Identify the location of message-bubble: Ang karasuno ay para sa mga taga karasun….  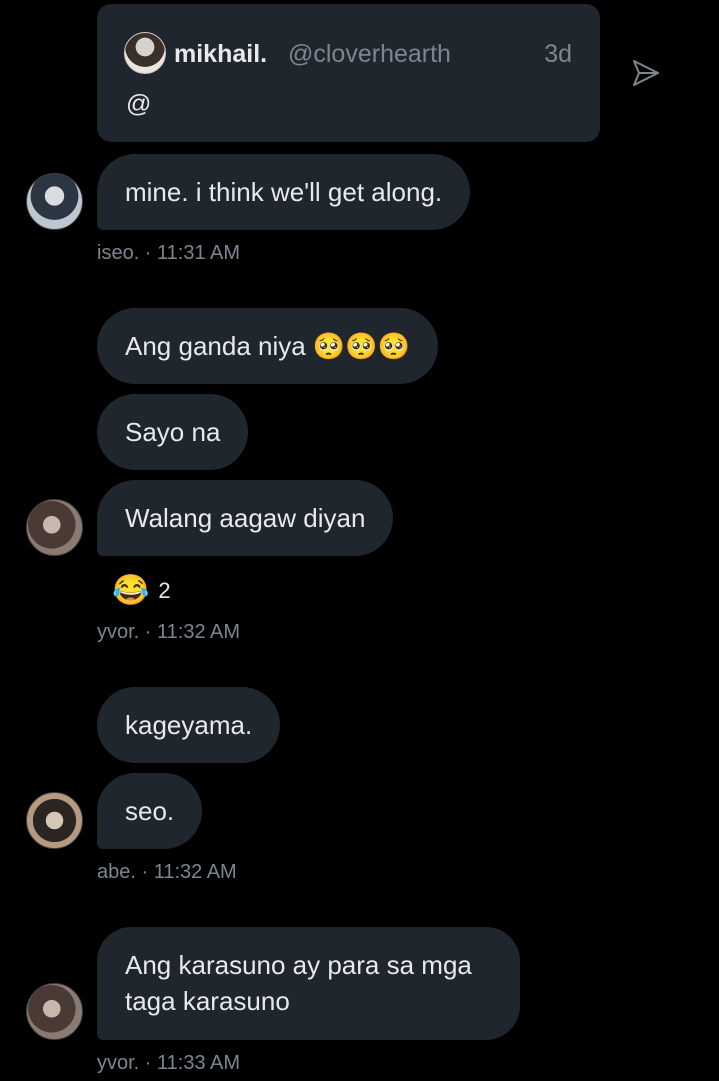
(308, 983).